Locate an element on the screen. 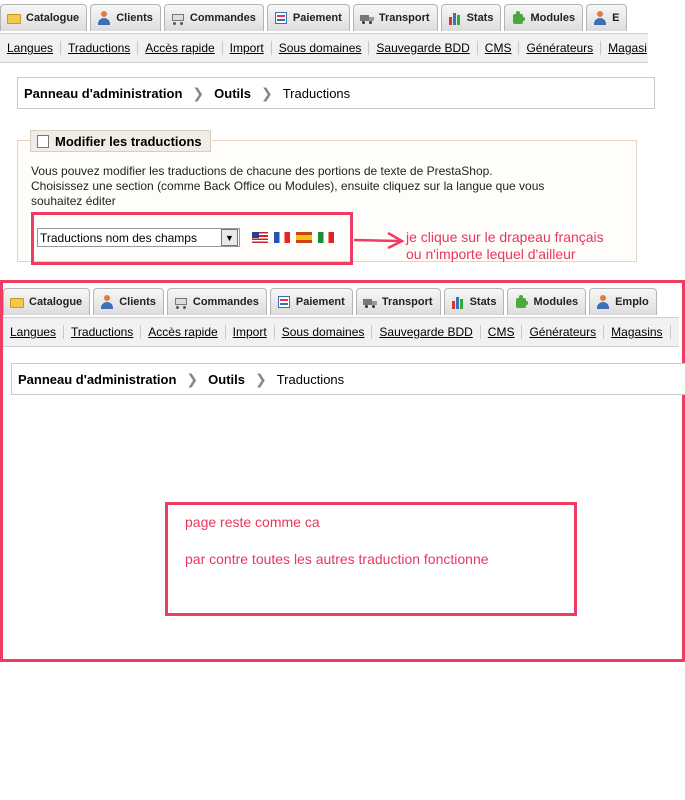 The image size is (685, 800). note-line-1: page reste comme ca is located at coordinates (252, 522).